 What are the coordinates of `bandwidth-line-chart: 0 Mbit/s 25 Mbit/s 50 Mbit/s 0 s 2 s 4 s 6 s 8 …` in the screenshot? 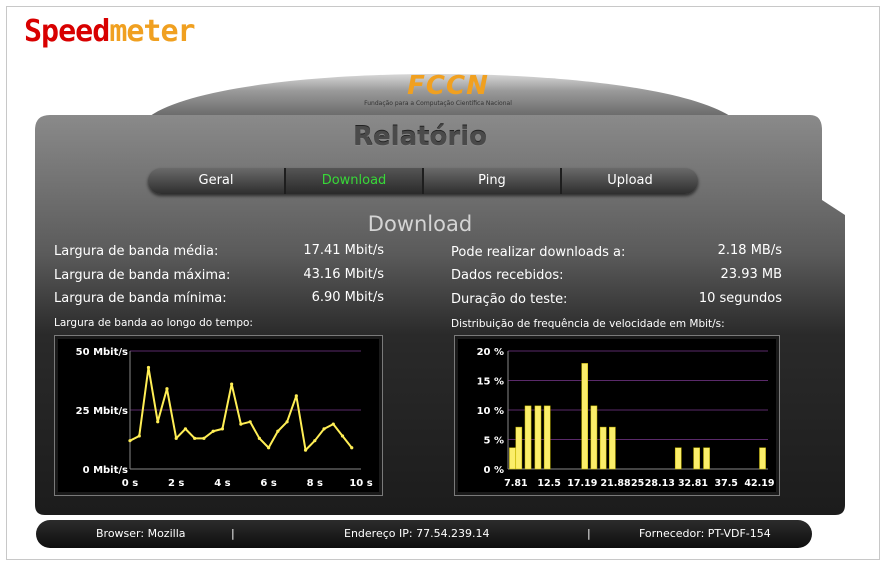 It's located at (218, 415).